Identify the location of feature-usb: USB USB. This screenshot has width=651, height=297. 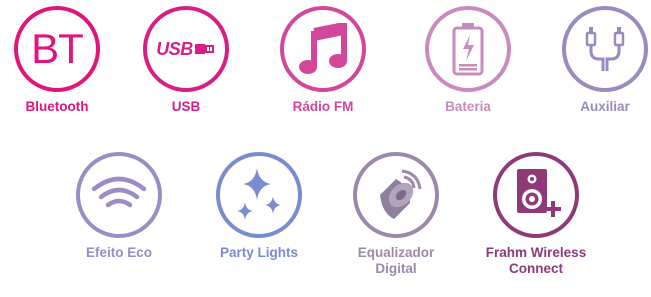
(186, 60).